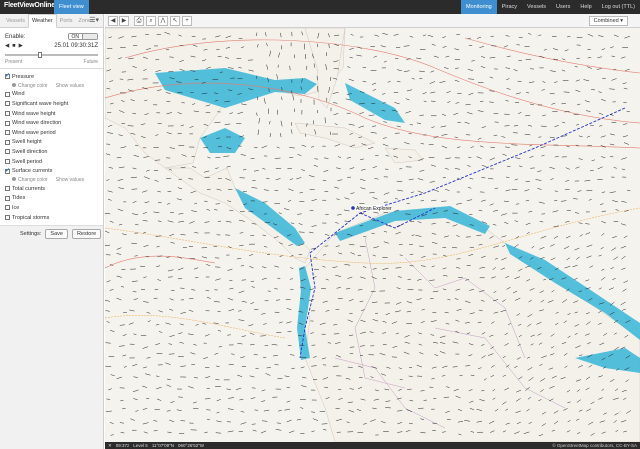 This screenshot has height=449, width=640. I want to click on layer-item: Swell height, so click(51, 143).